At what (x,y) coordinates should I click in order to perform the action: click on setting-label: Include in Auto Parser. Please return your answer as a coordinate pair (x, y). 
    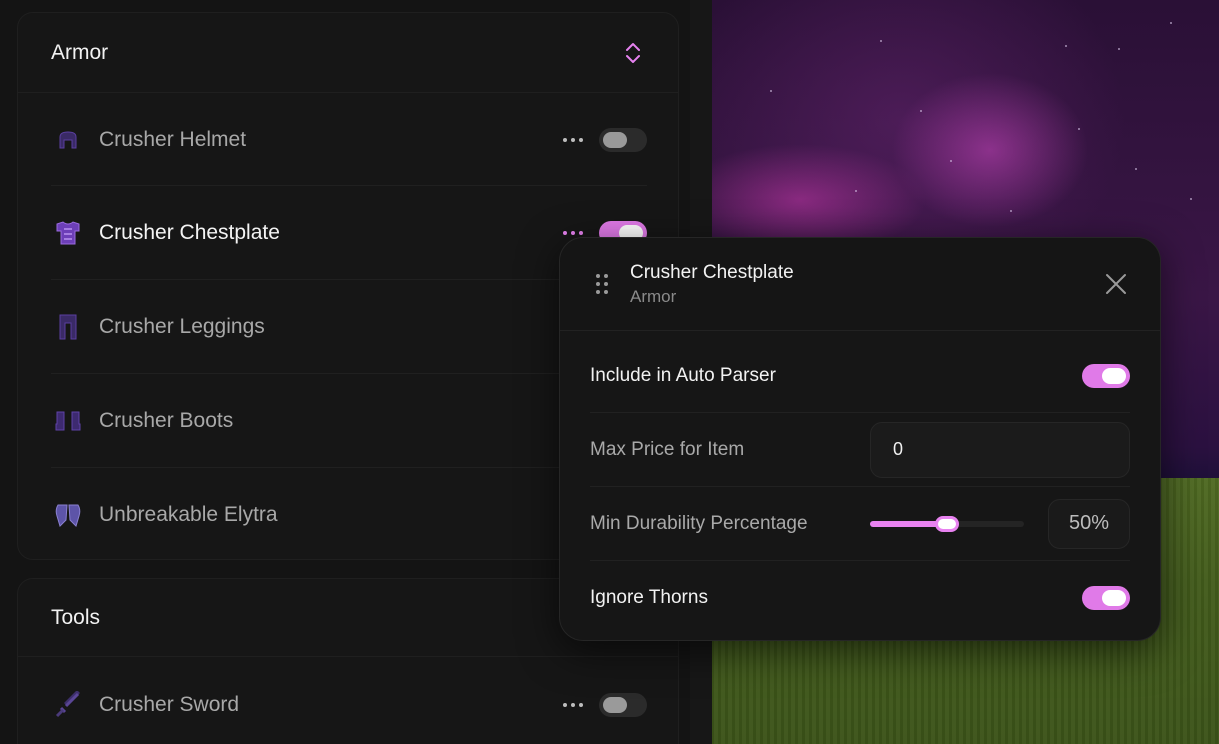
    Looking at the image, I should click on (683, 375).